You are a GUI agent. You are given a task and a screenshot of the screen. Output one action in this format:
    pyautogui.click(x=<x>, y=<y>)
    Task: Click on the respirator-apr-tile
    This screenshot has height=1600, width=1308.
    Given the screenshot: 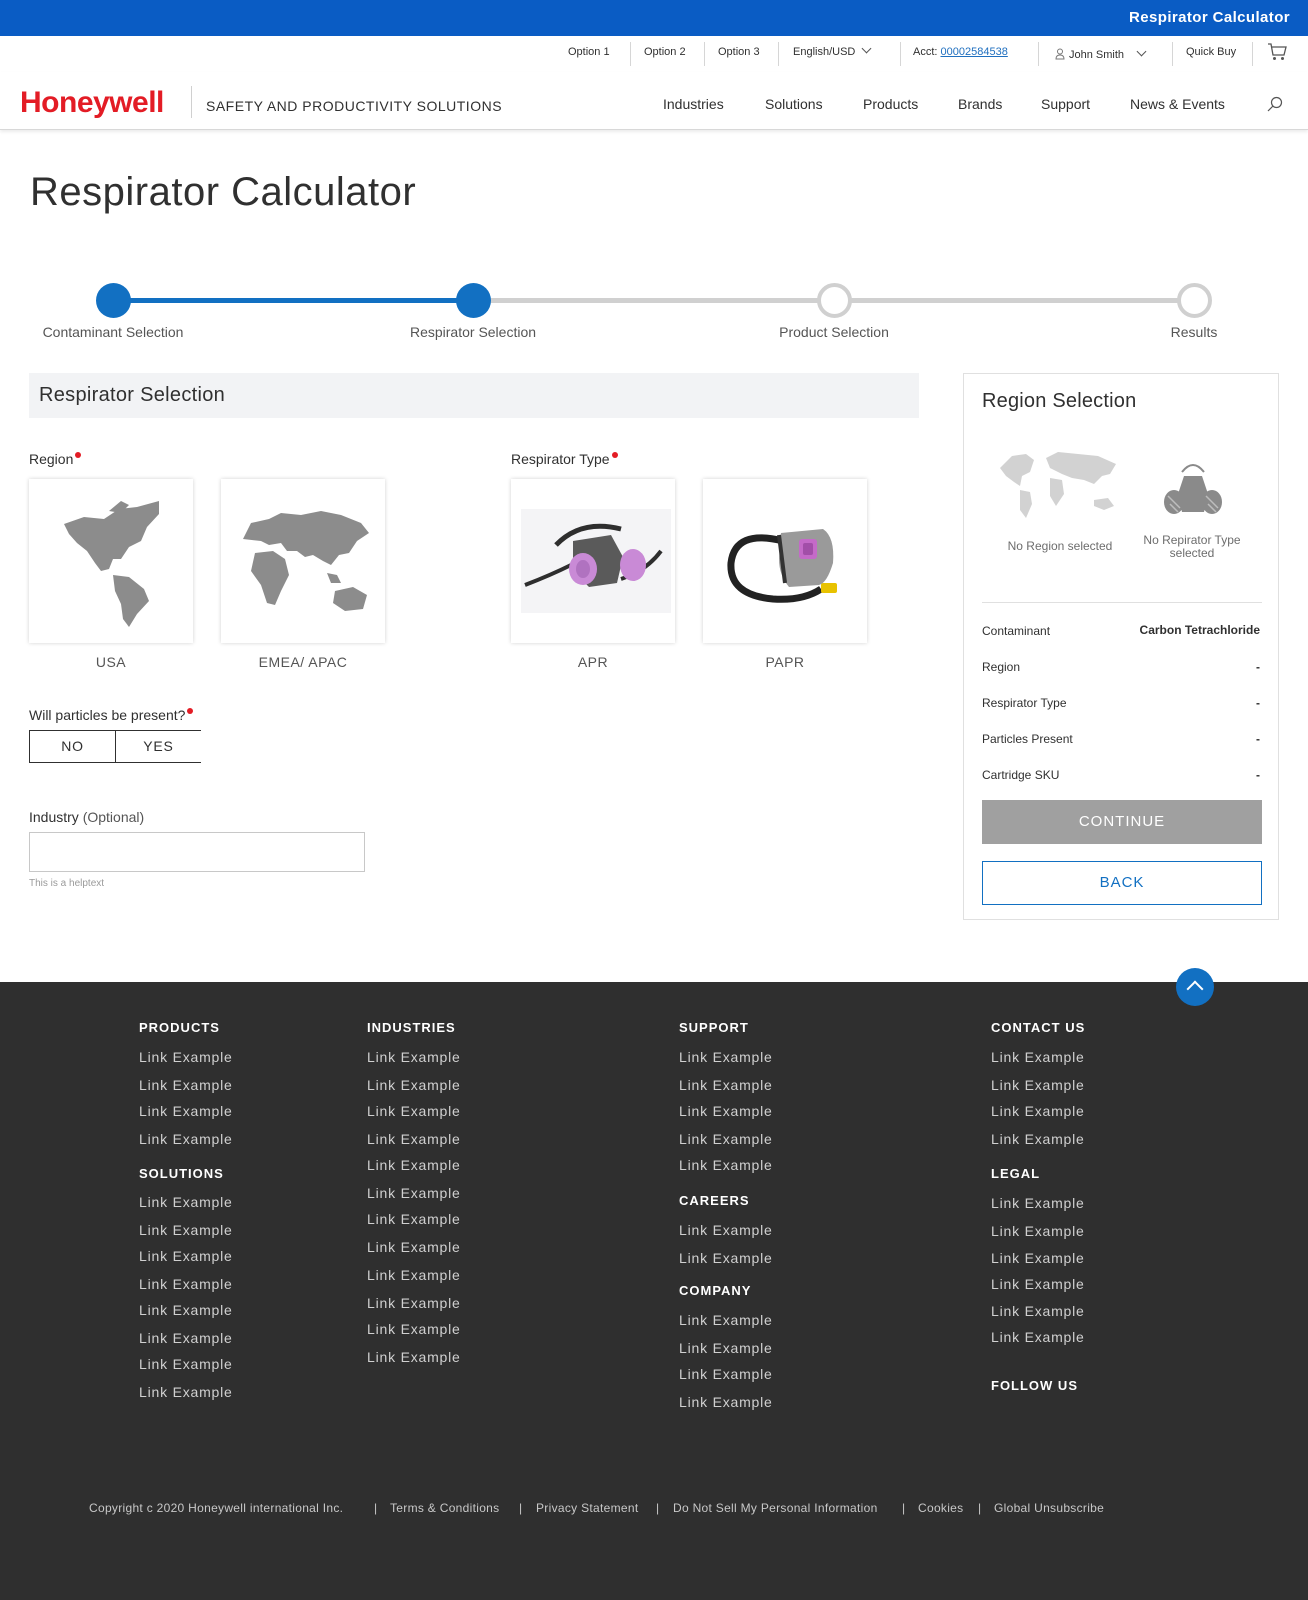 What is the action you would take?
    pyautogui.click(x=593, y=561)
    